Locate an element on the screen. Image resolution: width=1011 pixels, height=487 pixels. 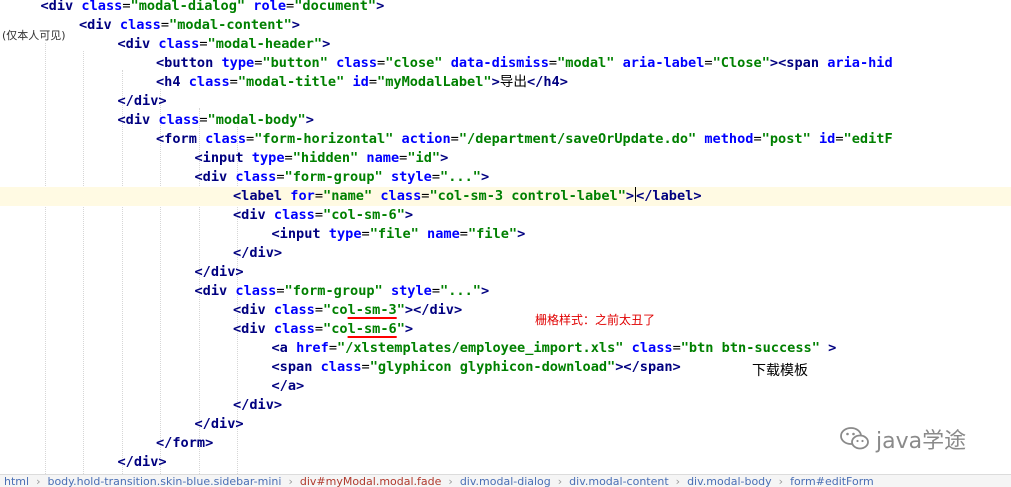
breadcrumb-item: form#editForm is located at coordinates (832, 481).